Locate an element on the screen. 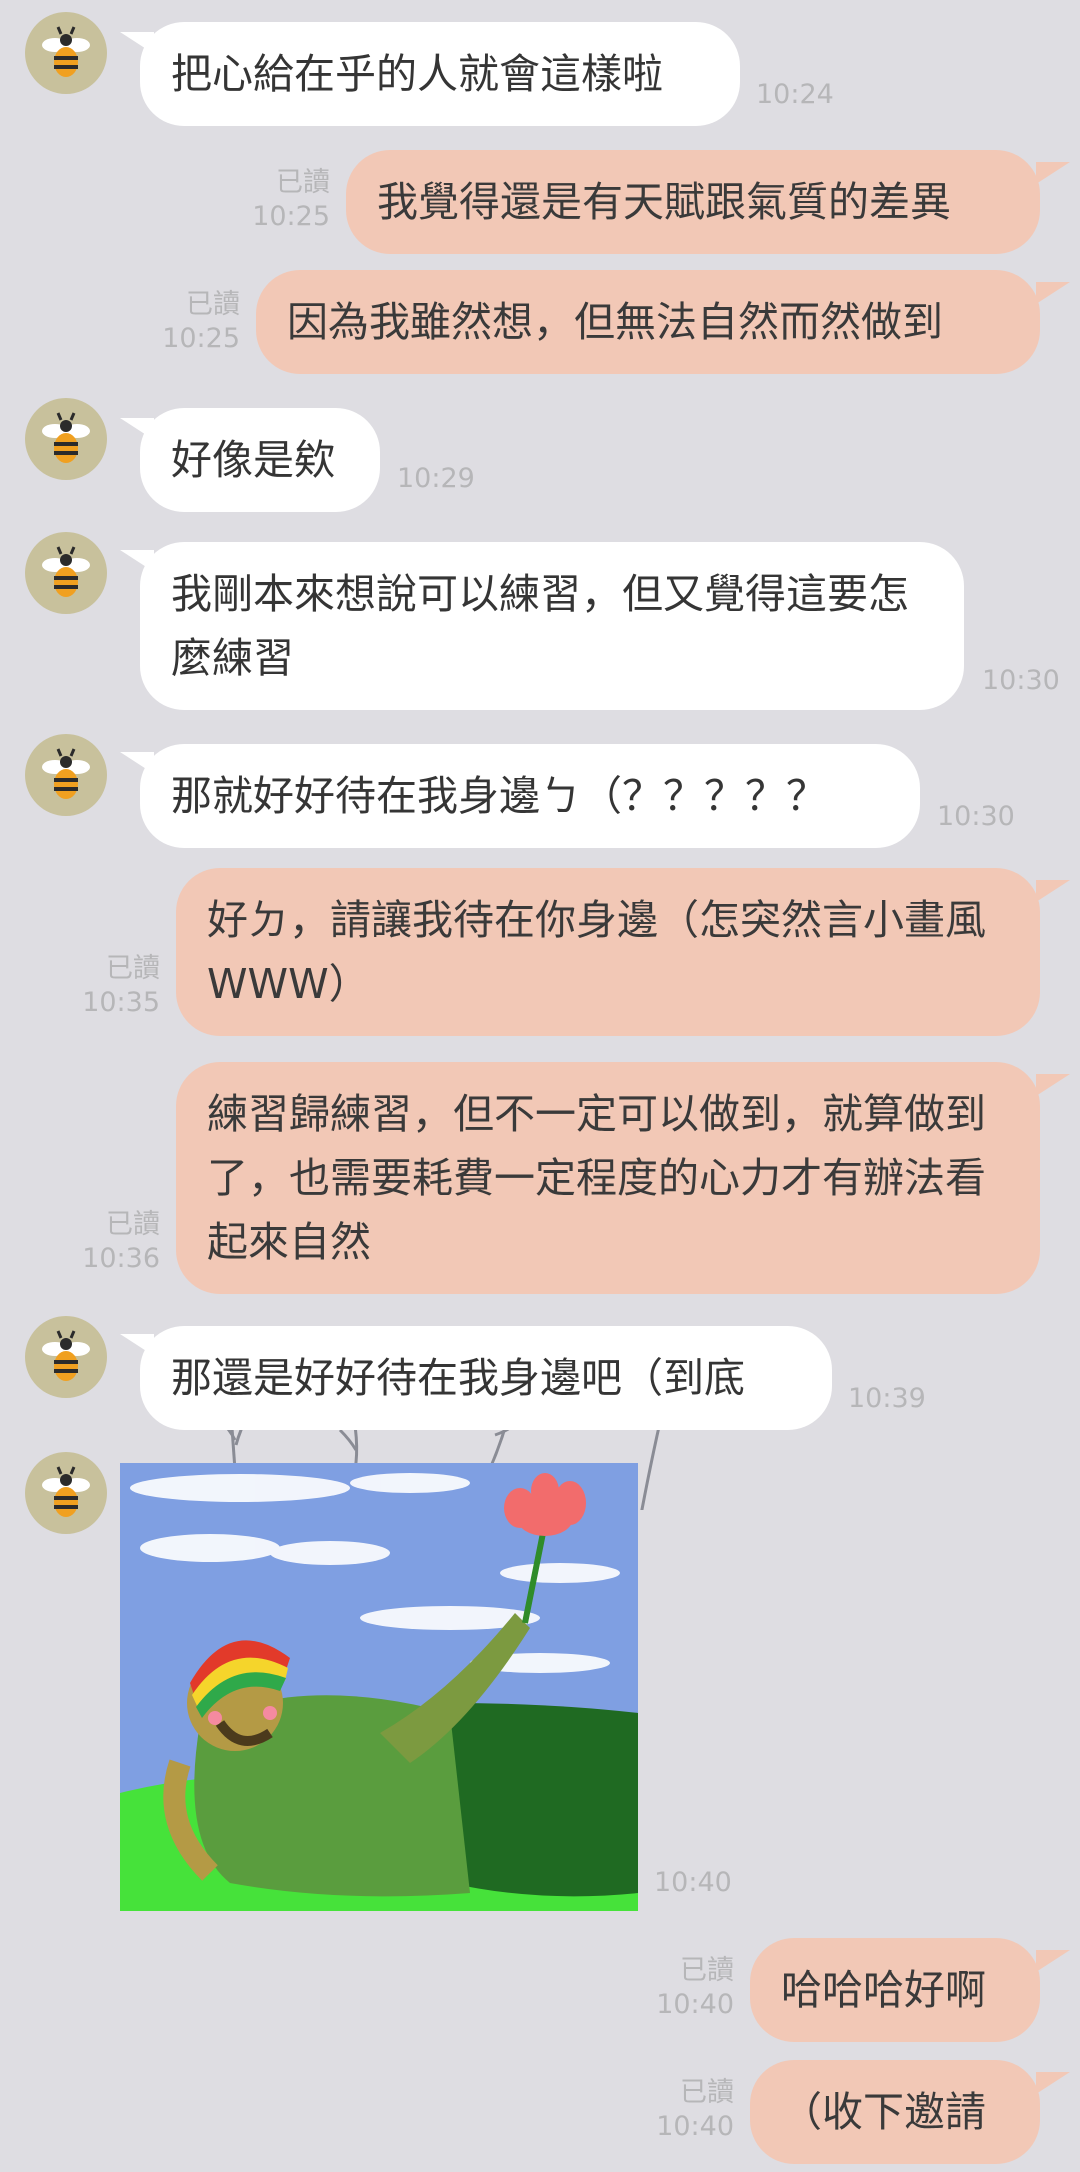 The image size is (1080, 2172). reclining-man-with-flower-sticker is located at coordinates (379, 1687).